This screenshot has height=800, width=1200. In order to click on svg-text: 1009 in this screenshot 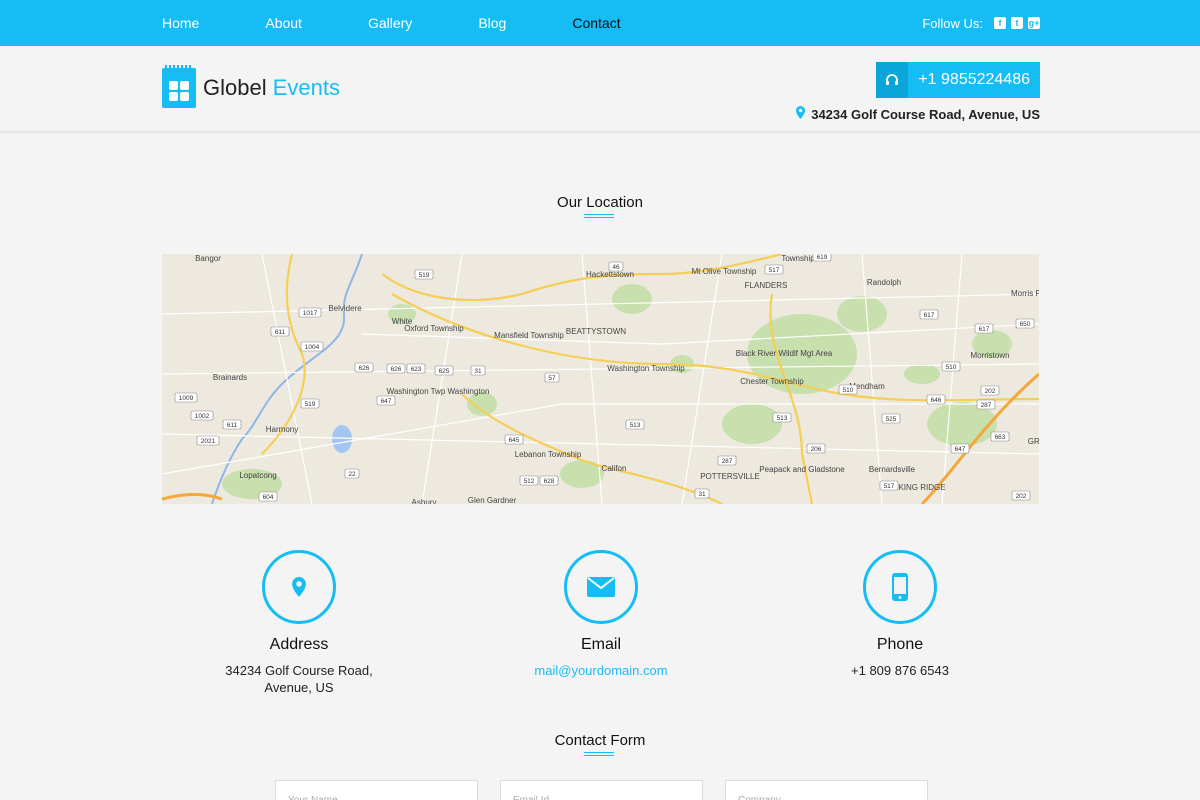, I will do `click(186, 398)`.